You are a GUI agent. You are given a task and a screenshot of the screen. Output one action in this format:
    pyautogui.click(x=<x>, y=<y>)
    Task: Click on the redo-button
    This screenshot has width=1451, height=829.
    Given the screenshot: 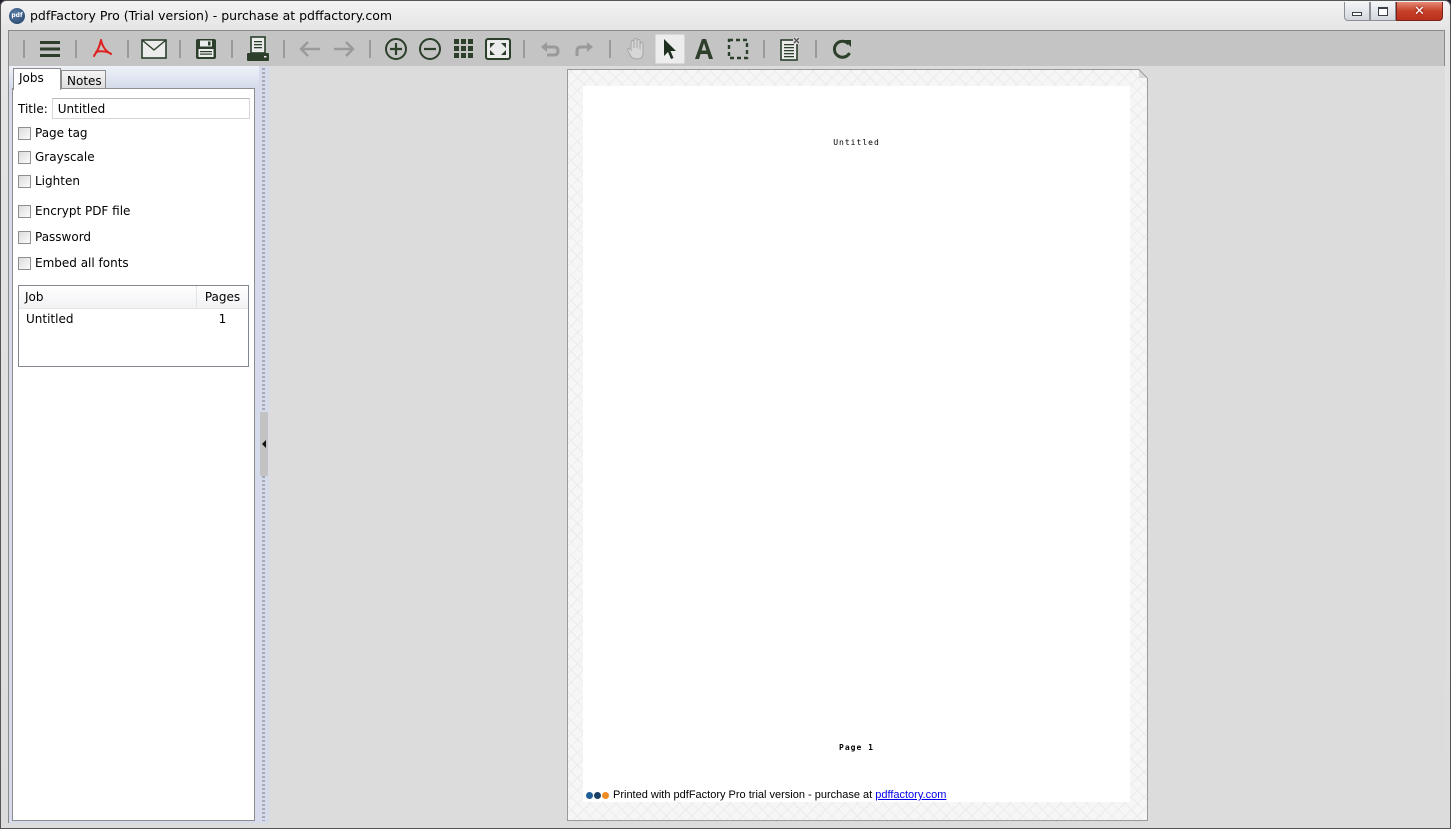 What is the action you would take?
    pyautogui.click(x=584, y=49)
    